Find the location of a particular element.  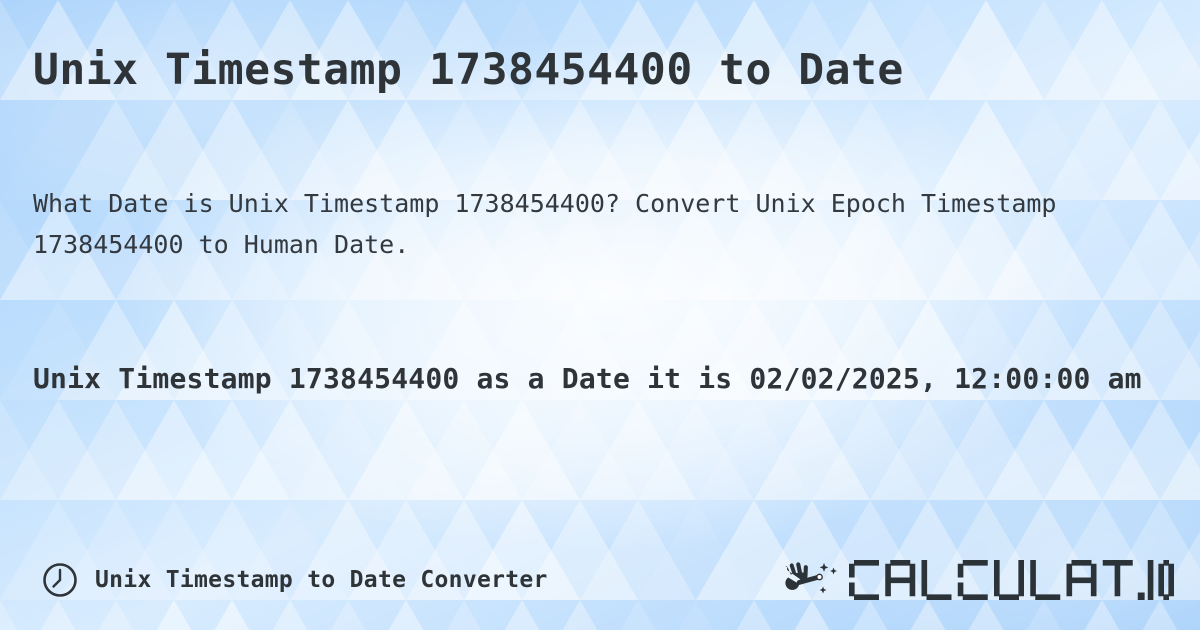

brand-logo: CALCULAT.IO is located at coordinates (976, 580).